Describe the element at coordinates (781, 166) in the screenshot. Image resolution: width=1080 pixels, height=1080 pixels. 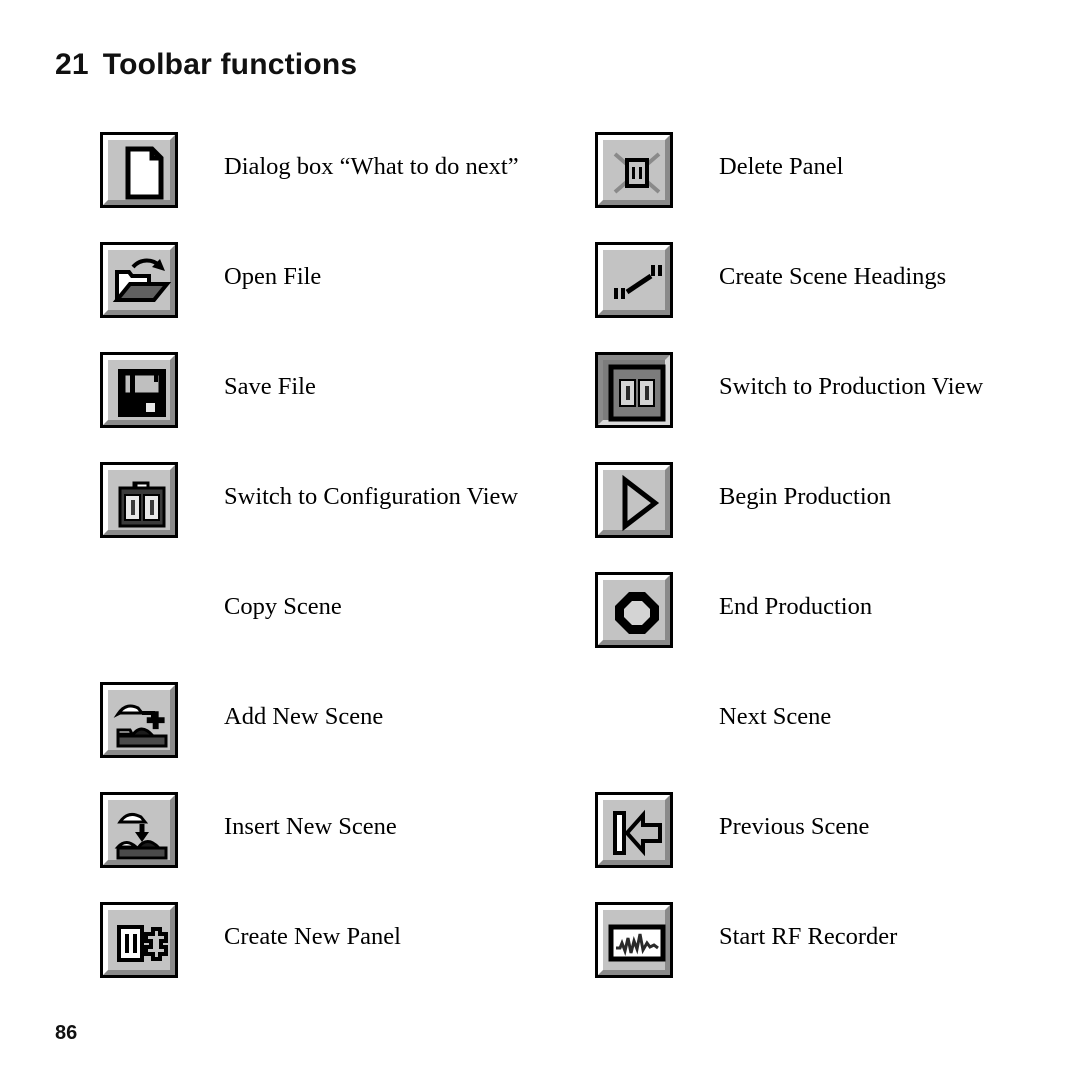
I see `toolbar-function-label: Delete Panel` at that location.